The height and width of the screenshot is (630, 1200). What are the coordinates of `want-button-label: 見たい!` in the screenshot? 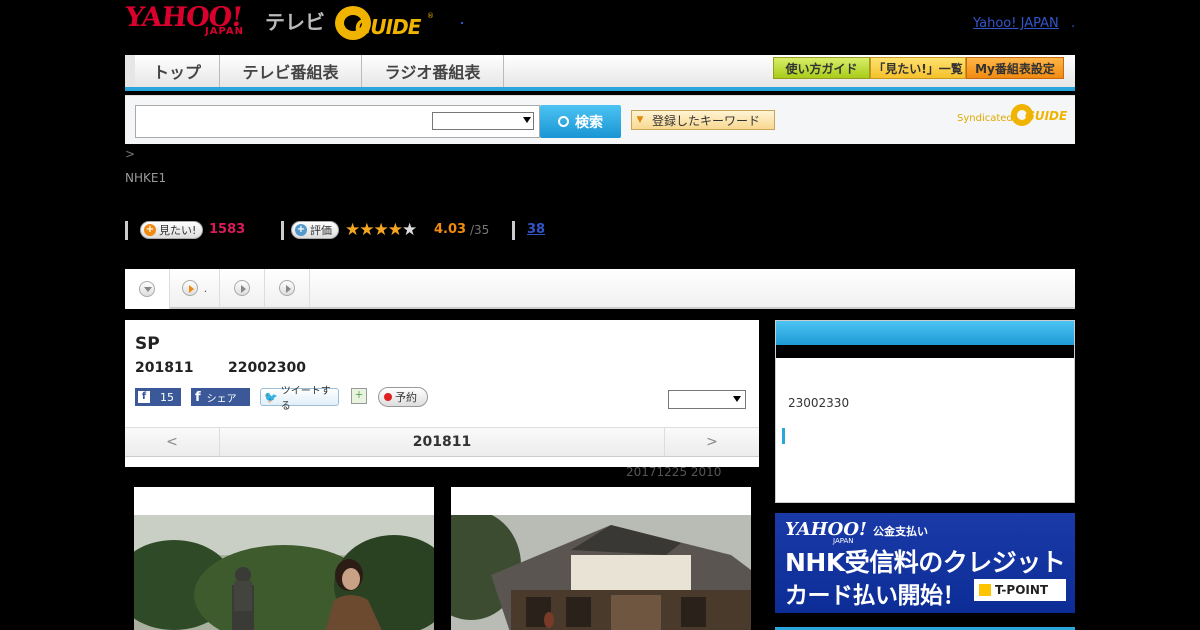 It's located at (178, 230).